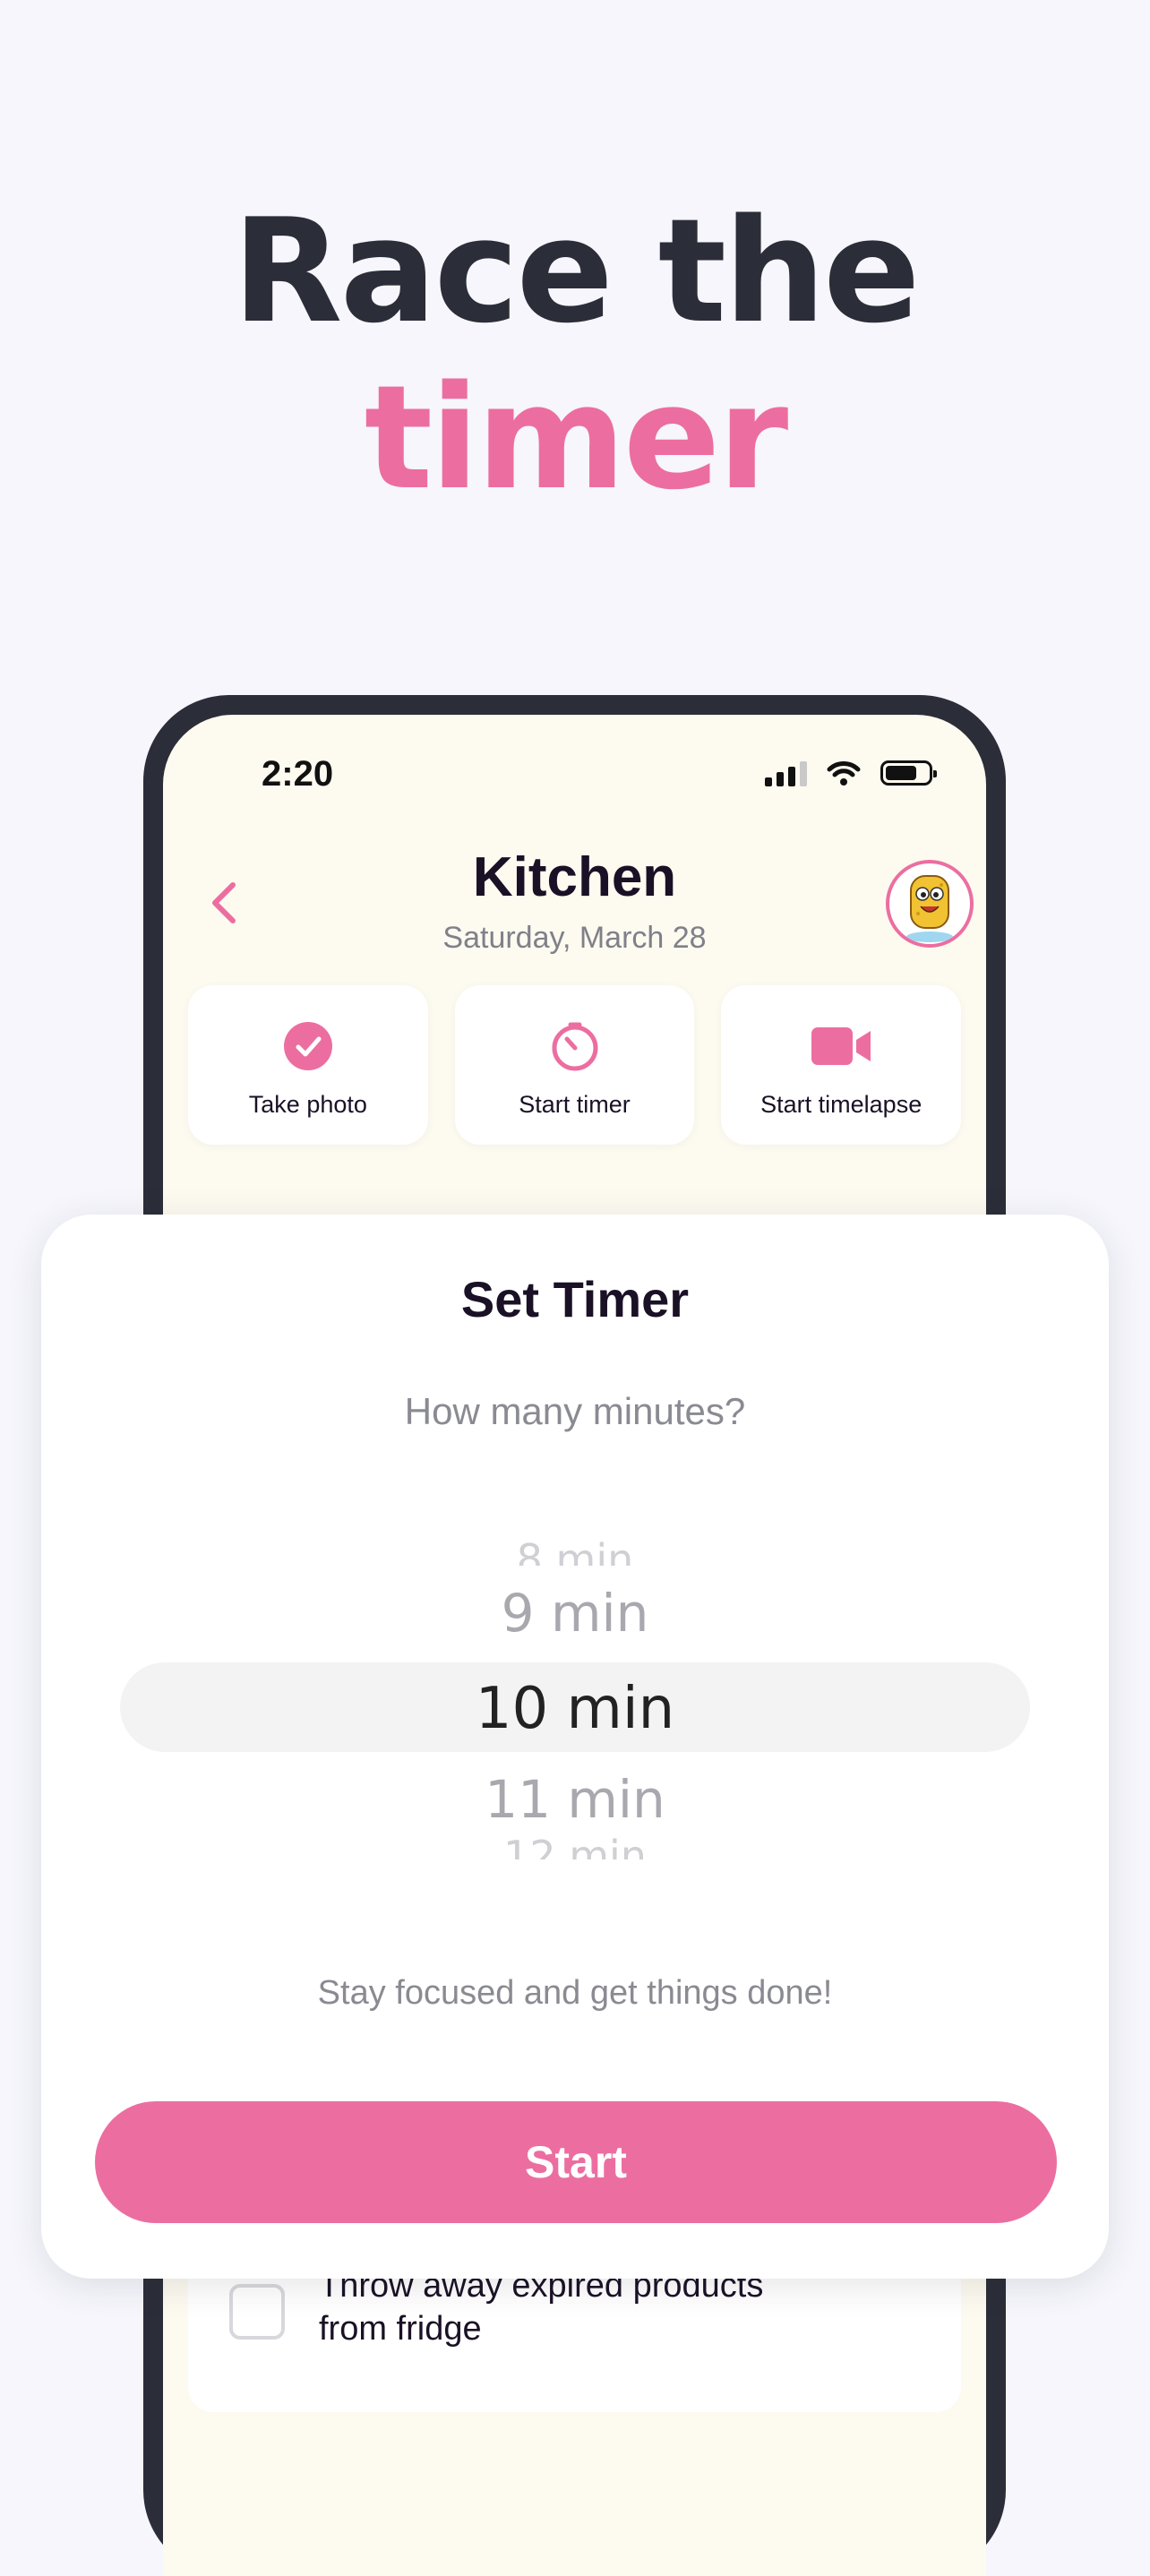 Image resolution: width=1150 pixels, height=2576 pixels. I want to click on cellular-signal-icon, so click(786, 773).